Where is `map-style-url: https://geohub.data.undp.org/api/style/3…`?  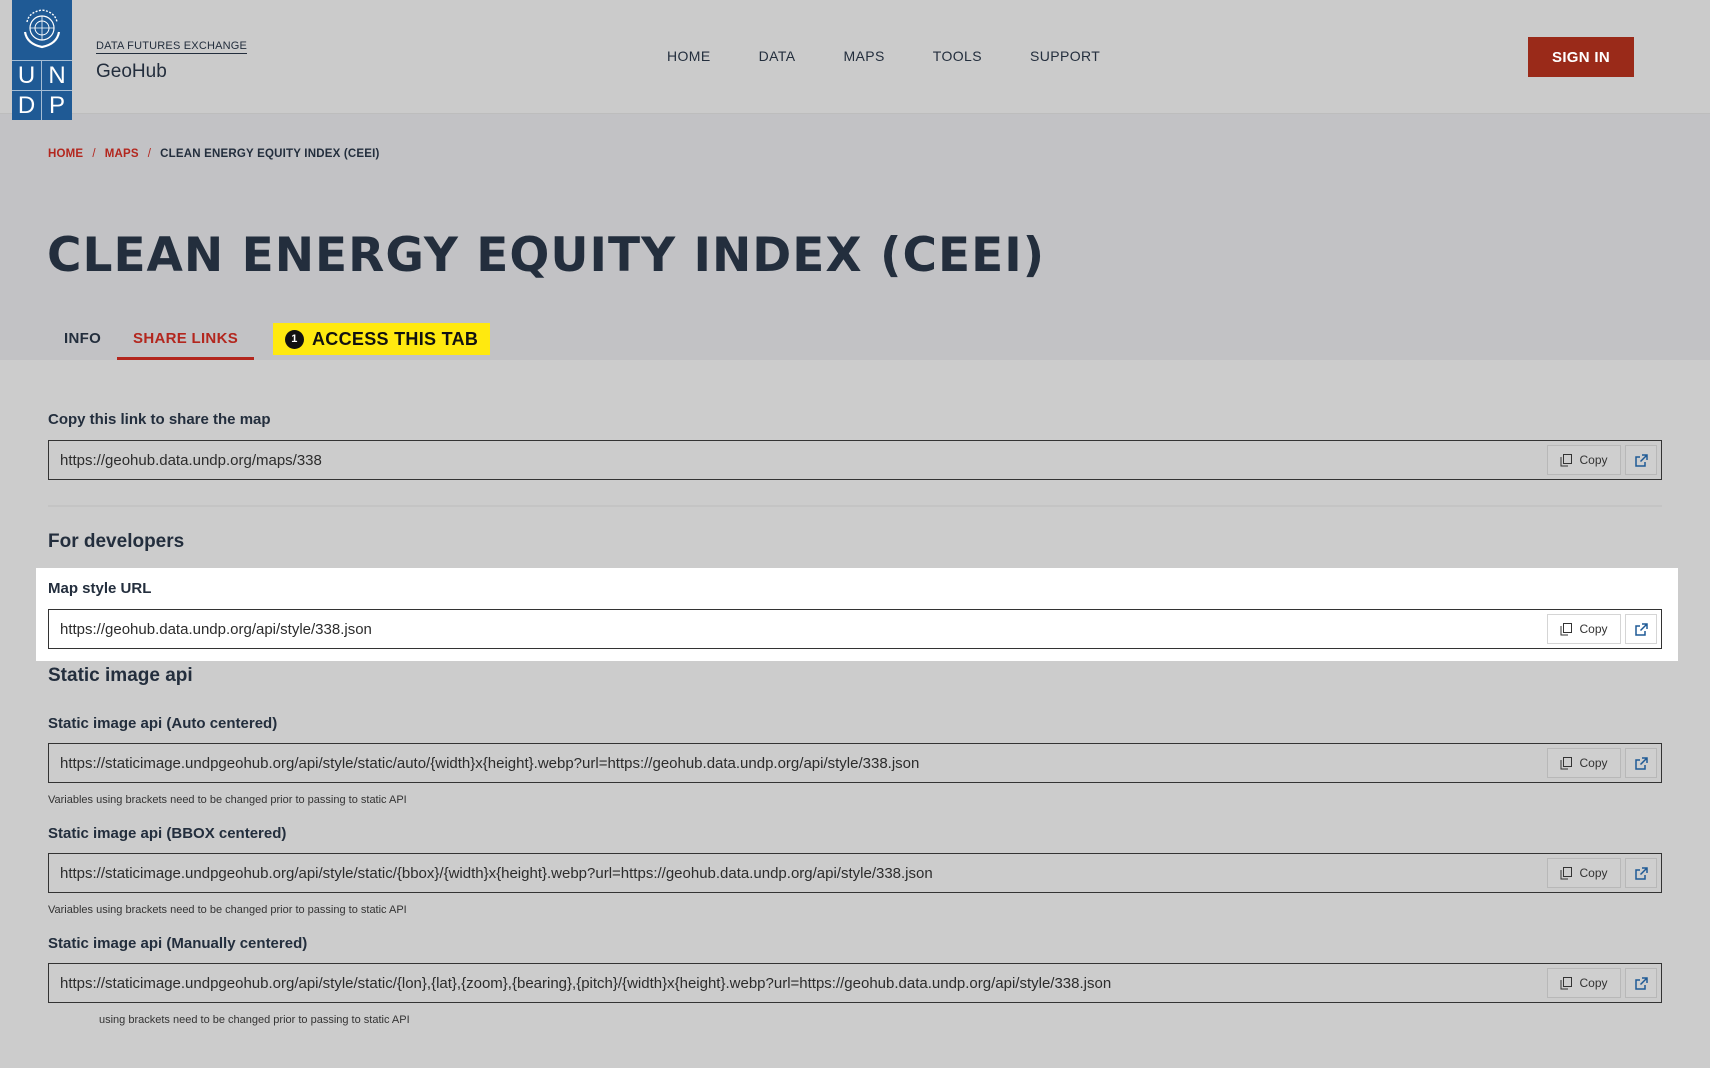 map-style-url: https://geohub.data.undp.org/api/style/3… is located at coordinates (798, 629).